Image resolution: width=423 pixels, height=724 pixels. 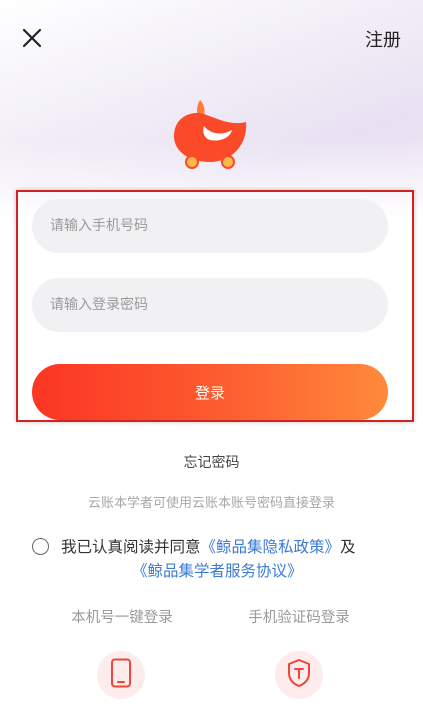 What do you see at coordinates (131, 547) in the screenshot?
I see `agreement-prefix: 我已认真阅读并同意` at bounding box center [131, 547].